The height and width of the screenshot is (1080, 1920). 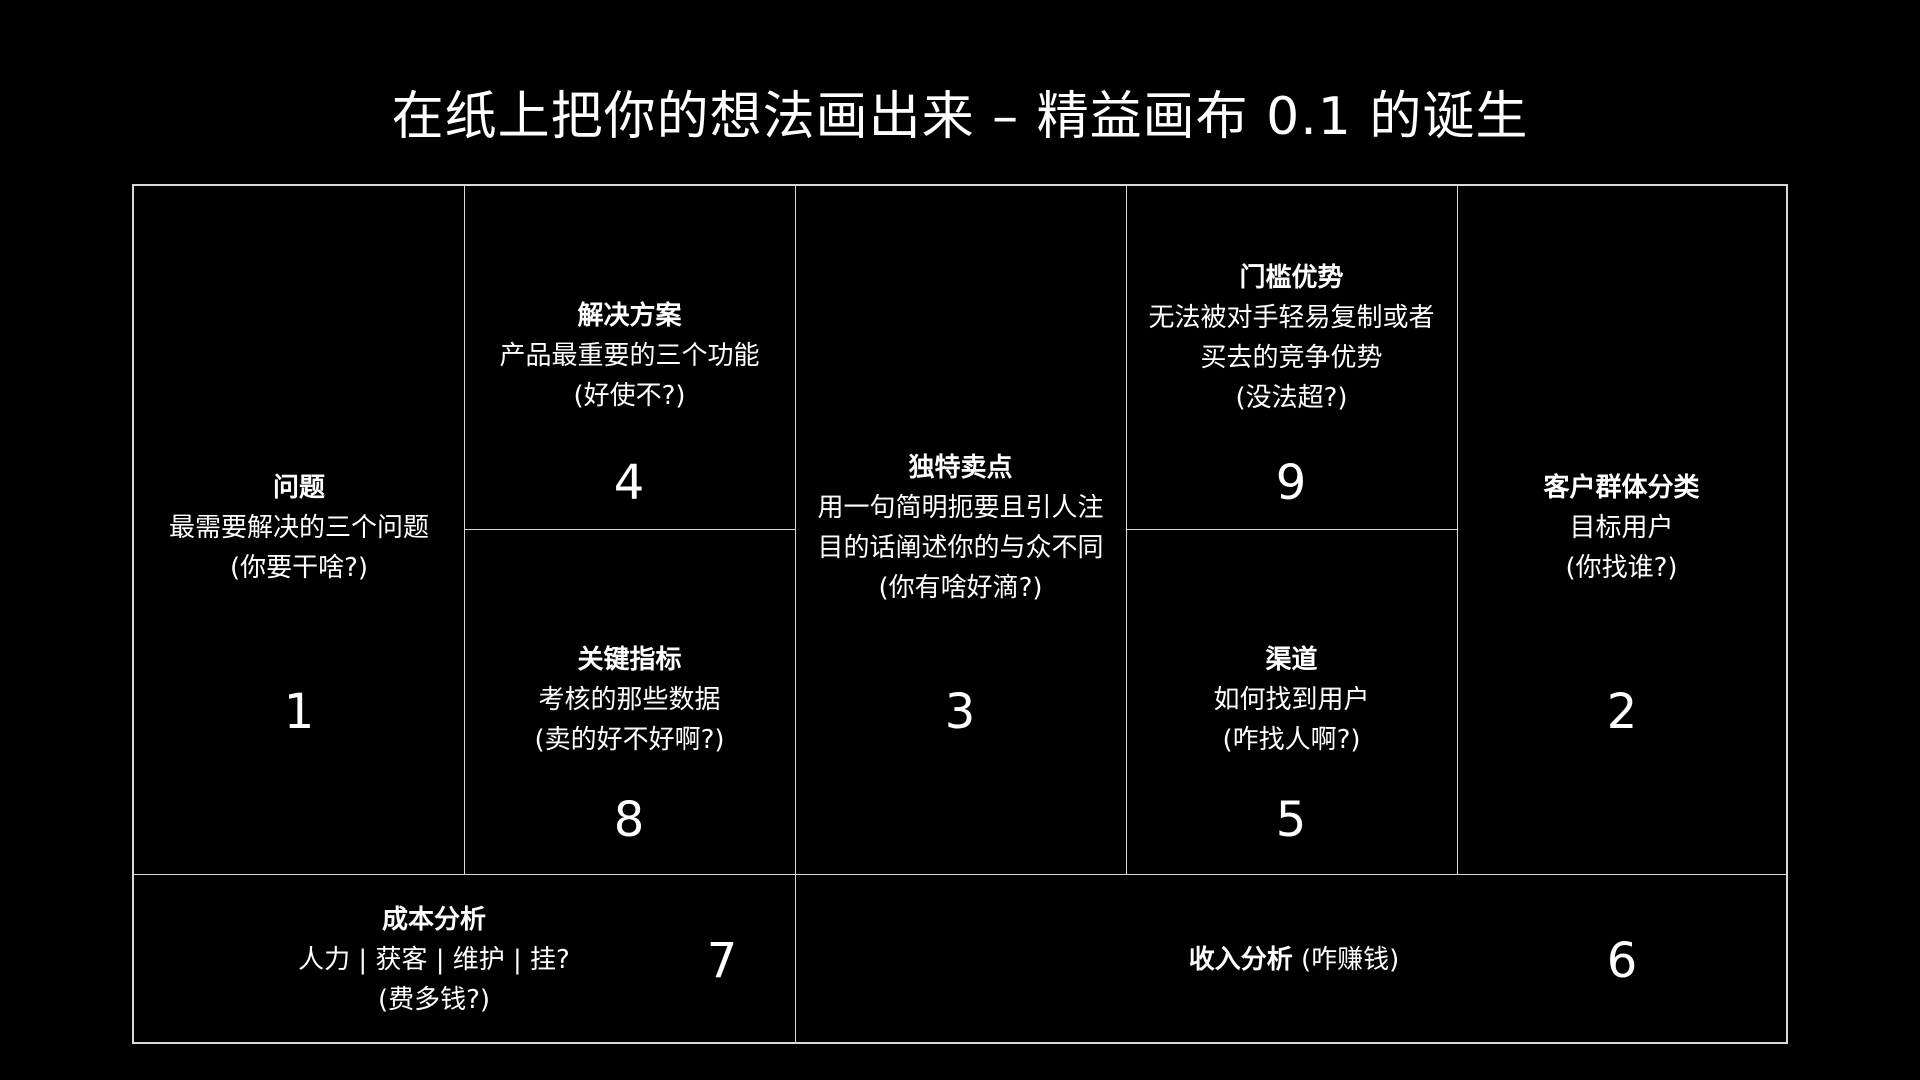 I want to click on cell-solution: 解决方案 产品最重要的三个功能 (好使不?), so click(x=629, y=356).